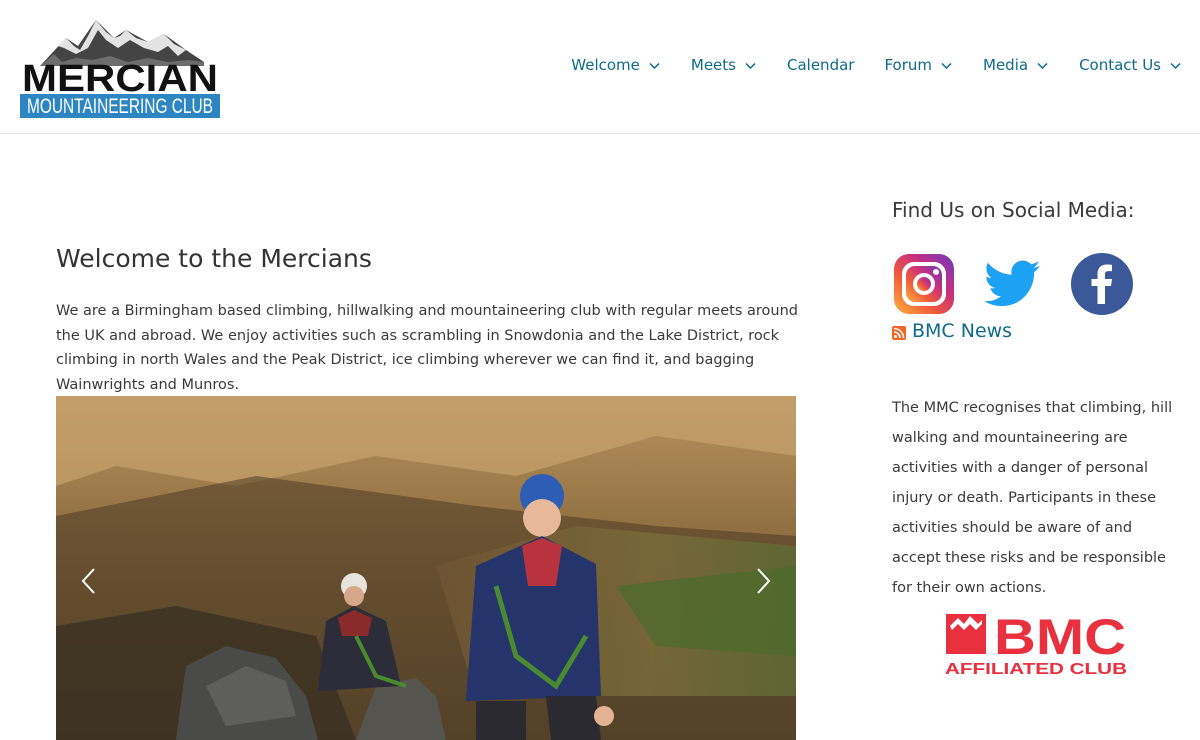  What do you see at coordinates (1006, 65) in the screenshot?
I see `nav-label: Media` at bounding box center [1006, 65].